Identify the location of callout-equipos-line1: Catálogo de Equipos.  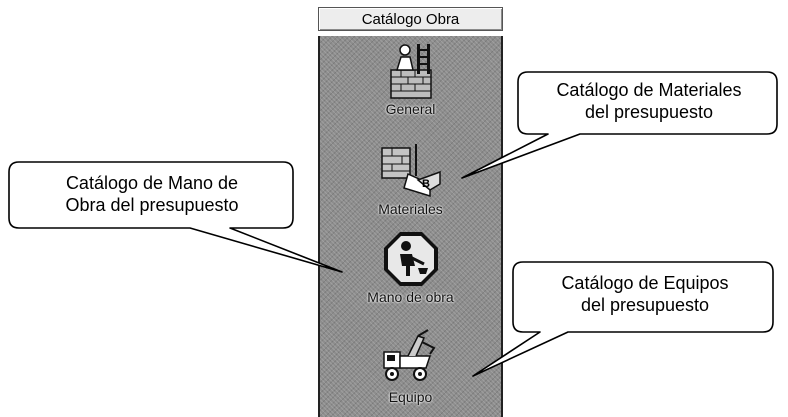
(645, 283).